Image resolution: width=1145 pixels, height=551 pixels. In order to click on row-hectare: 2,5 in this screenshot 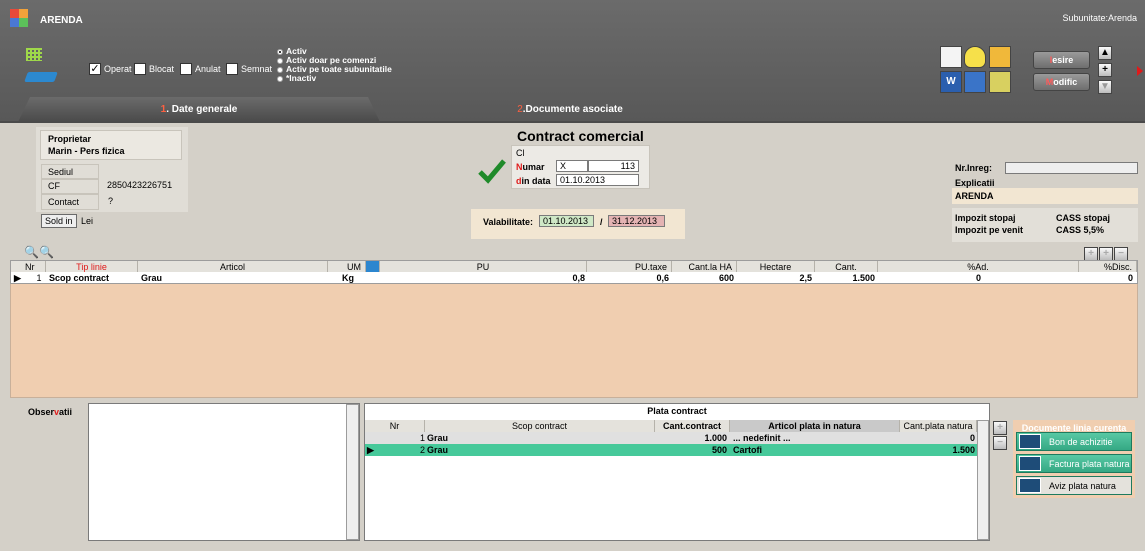, I will do `click(805, 278)`.